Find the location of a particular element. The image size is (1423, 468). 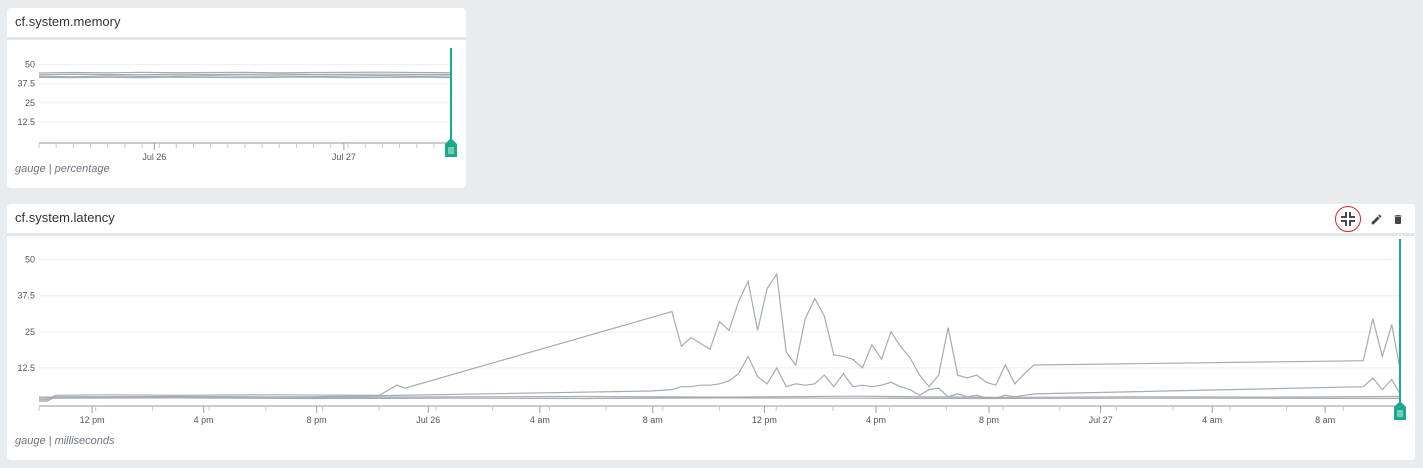

panel-toolbar is located at coordinates (1372, 219).